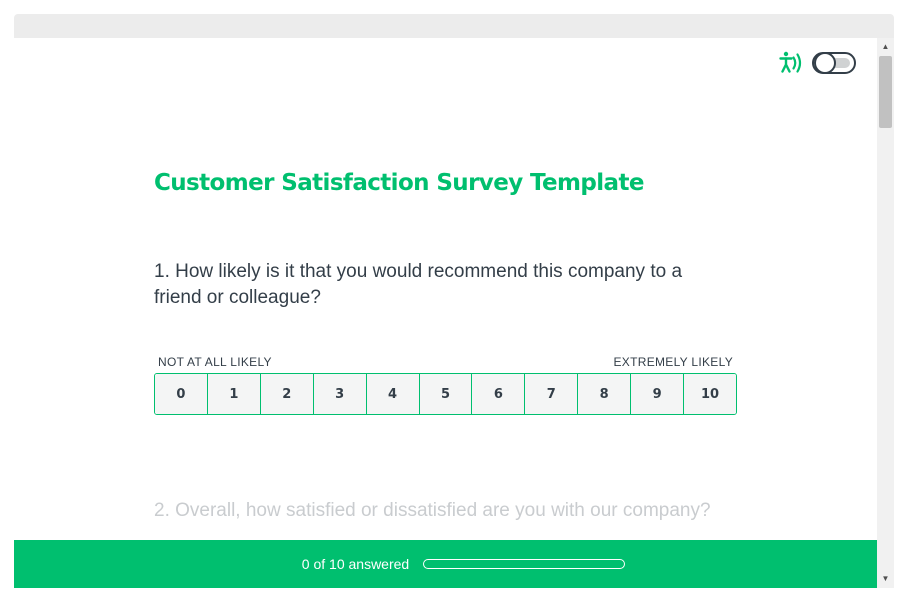 This screenshot has height=602, width=909. What do you see at coordinates (181, 394) in the screenshot?
I see `nps-option-0: 0` at bounding box center [181, 394].